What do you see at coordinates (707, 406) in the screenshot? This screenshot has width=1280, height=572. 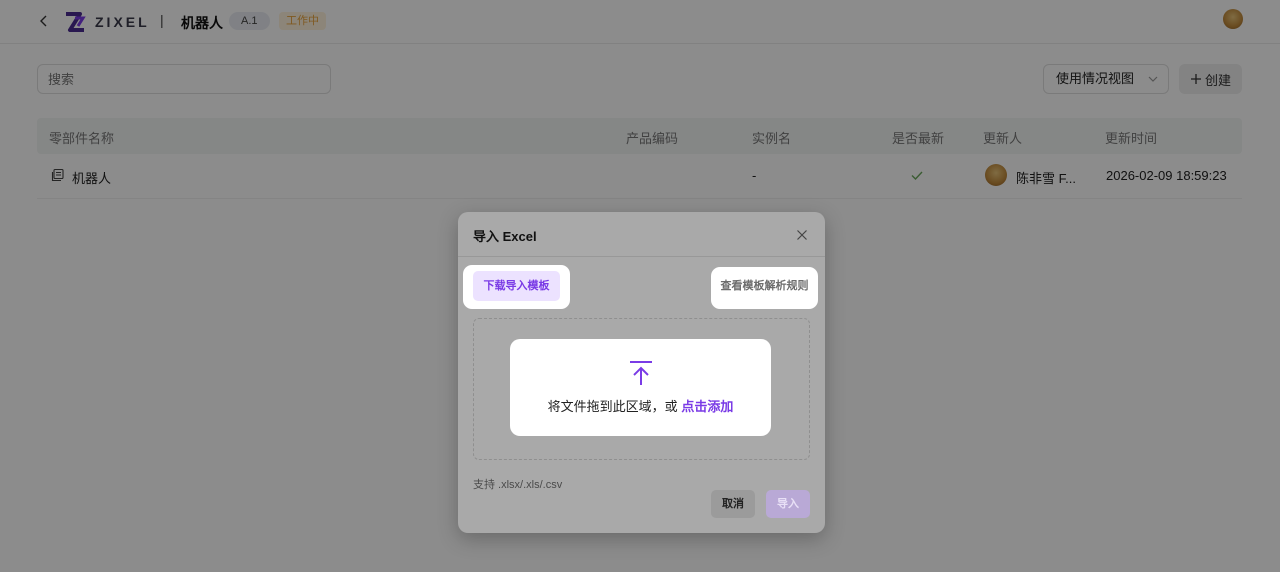 I see `click-to-add-link: 点击添加` at bounding box center [707, 406].